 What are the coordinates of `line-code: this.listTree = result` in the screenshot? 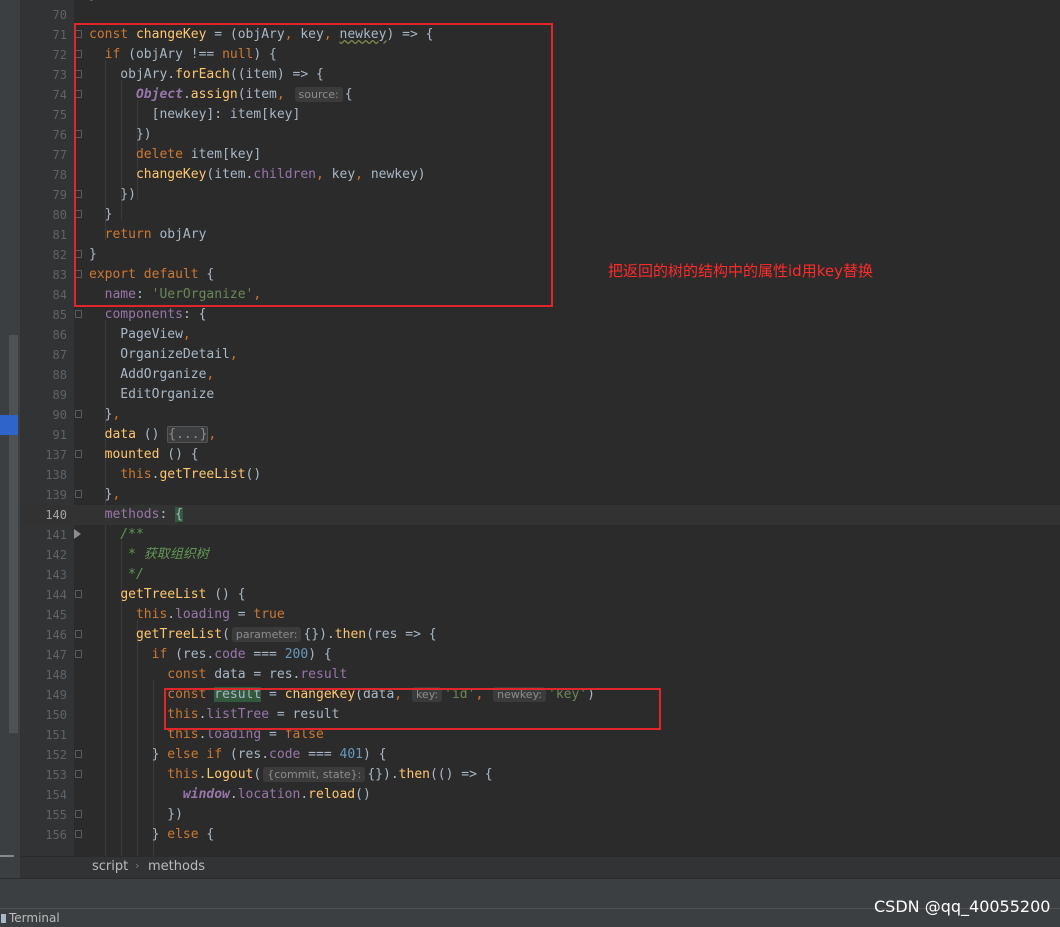 It's located at (214, 715).